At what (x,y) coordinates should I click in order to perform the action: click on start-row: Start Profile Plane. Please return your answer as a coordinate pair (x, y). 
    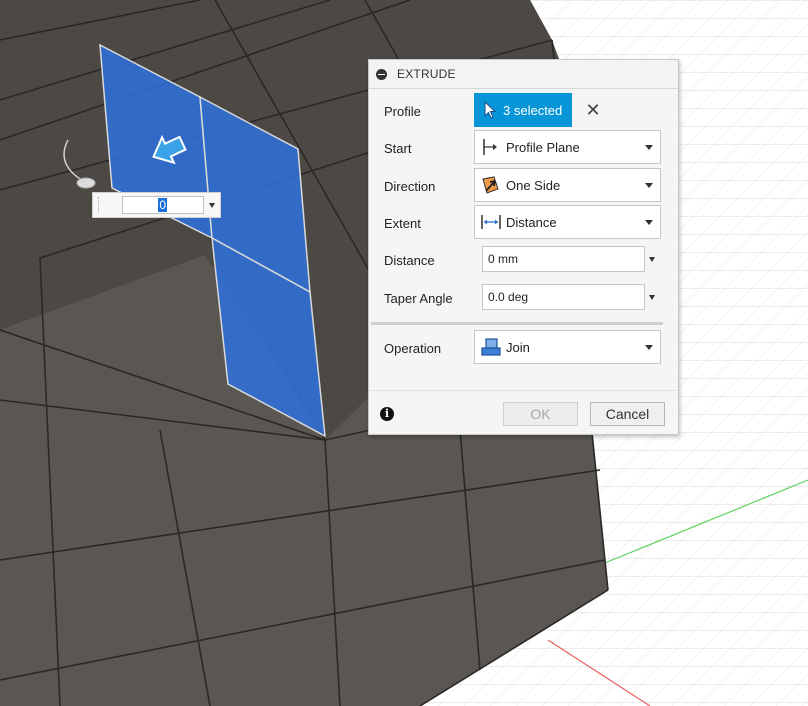
    Looking at the image, I should click on (523, 148).